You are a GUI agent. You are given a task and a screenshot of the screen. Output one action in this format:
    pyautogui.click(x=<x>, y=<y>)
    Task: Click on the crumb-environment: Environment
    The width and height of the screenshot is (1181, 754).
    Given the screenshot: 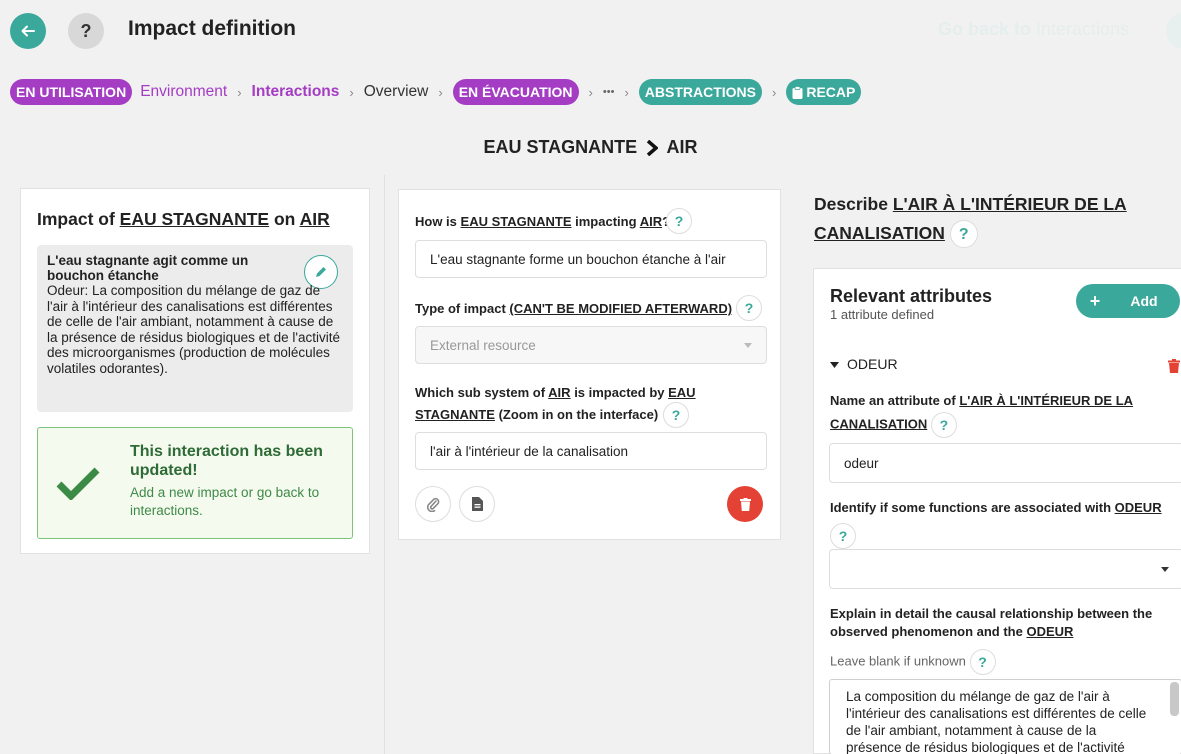 What is the action you would take?
    pyautogui.click(x=183, y=92)
    